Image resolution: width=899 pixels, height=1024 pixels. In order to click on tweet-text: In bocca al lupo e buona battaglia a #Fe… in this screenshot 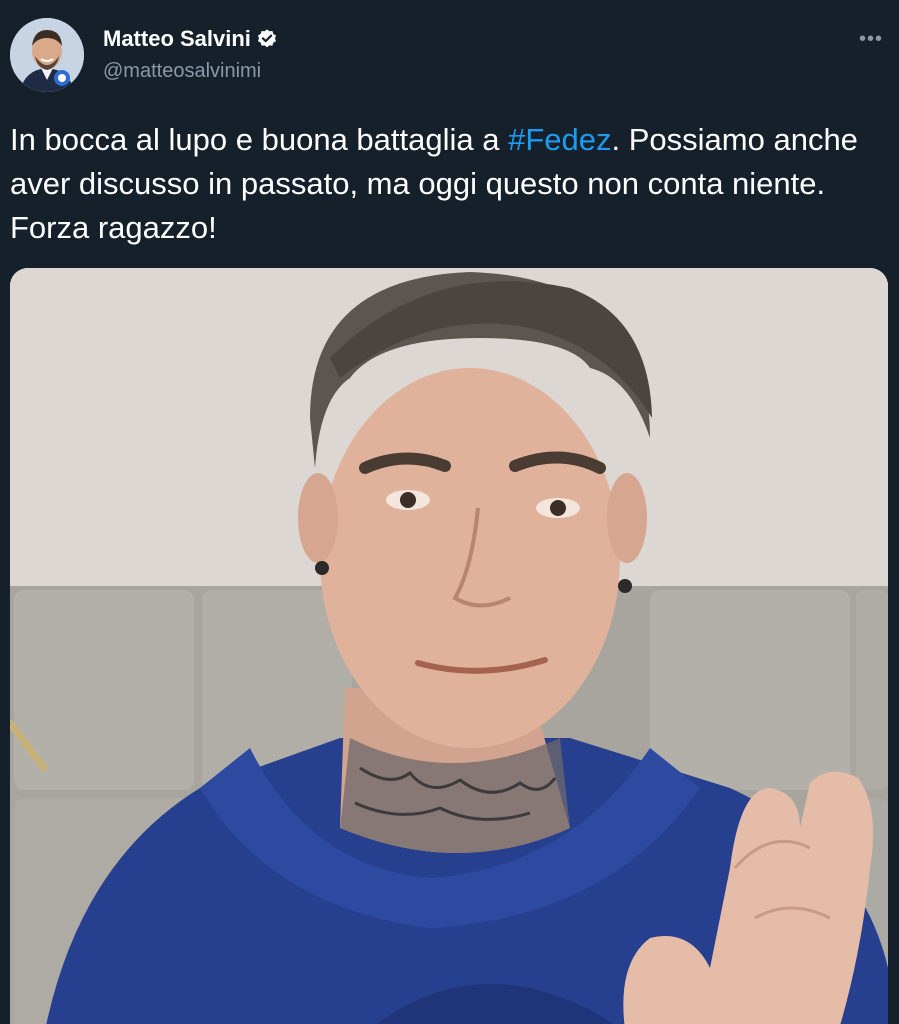, I will do `click(447, 184)`.